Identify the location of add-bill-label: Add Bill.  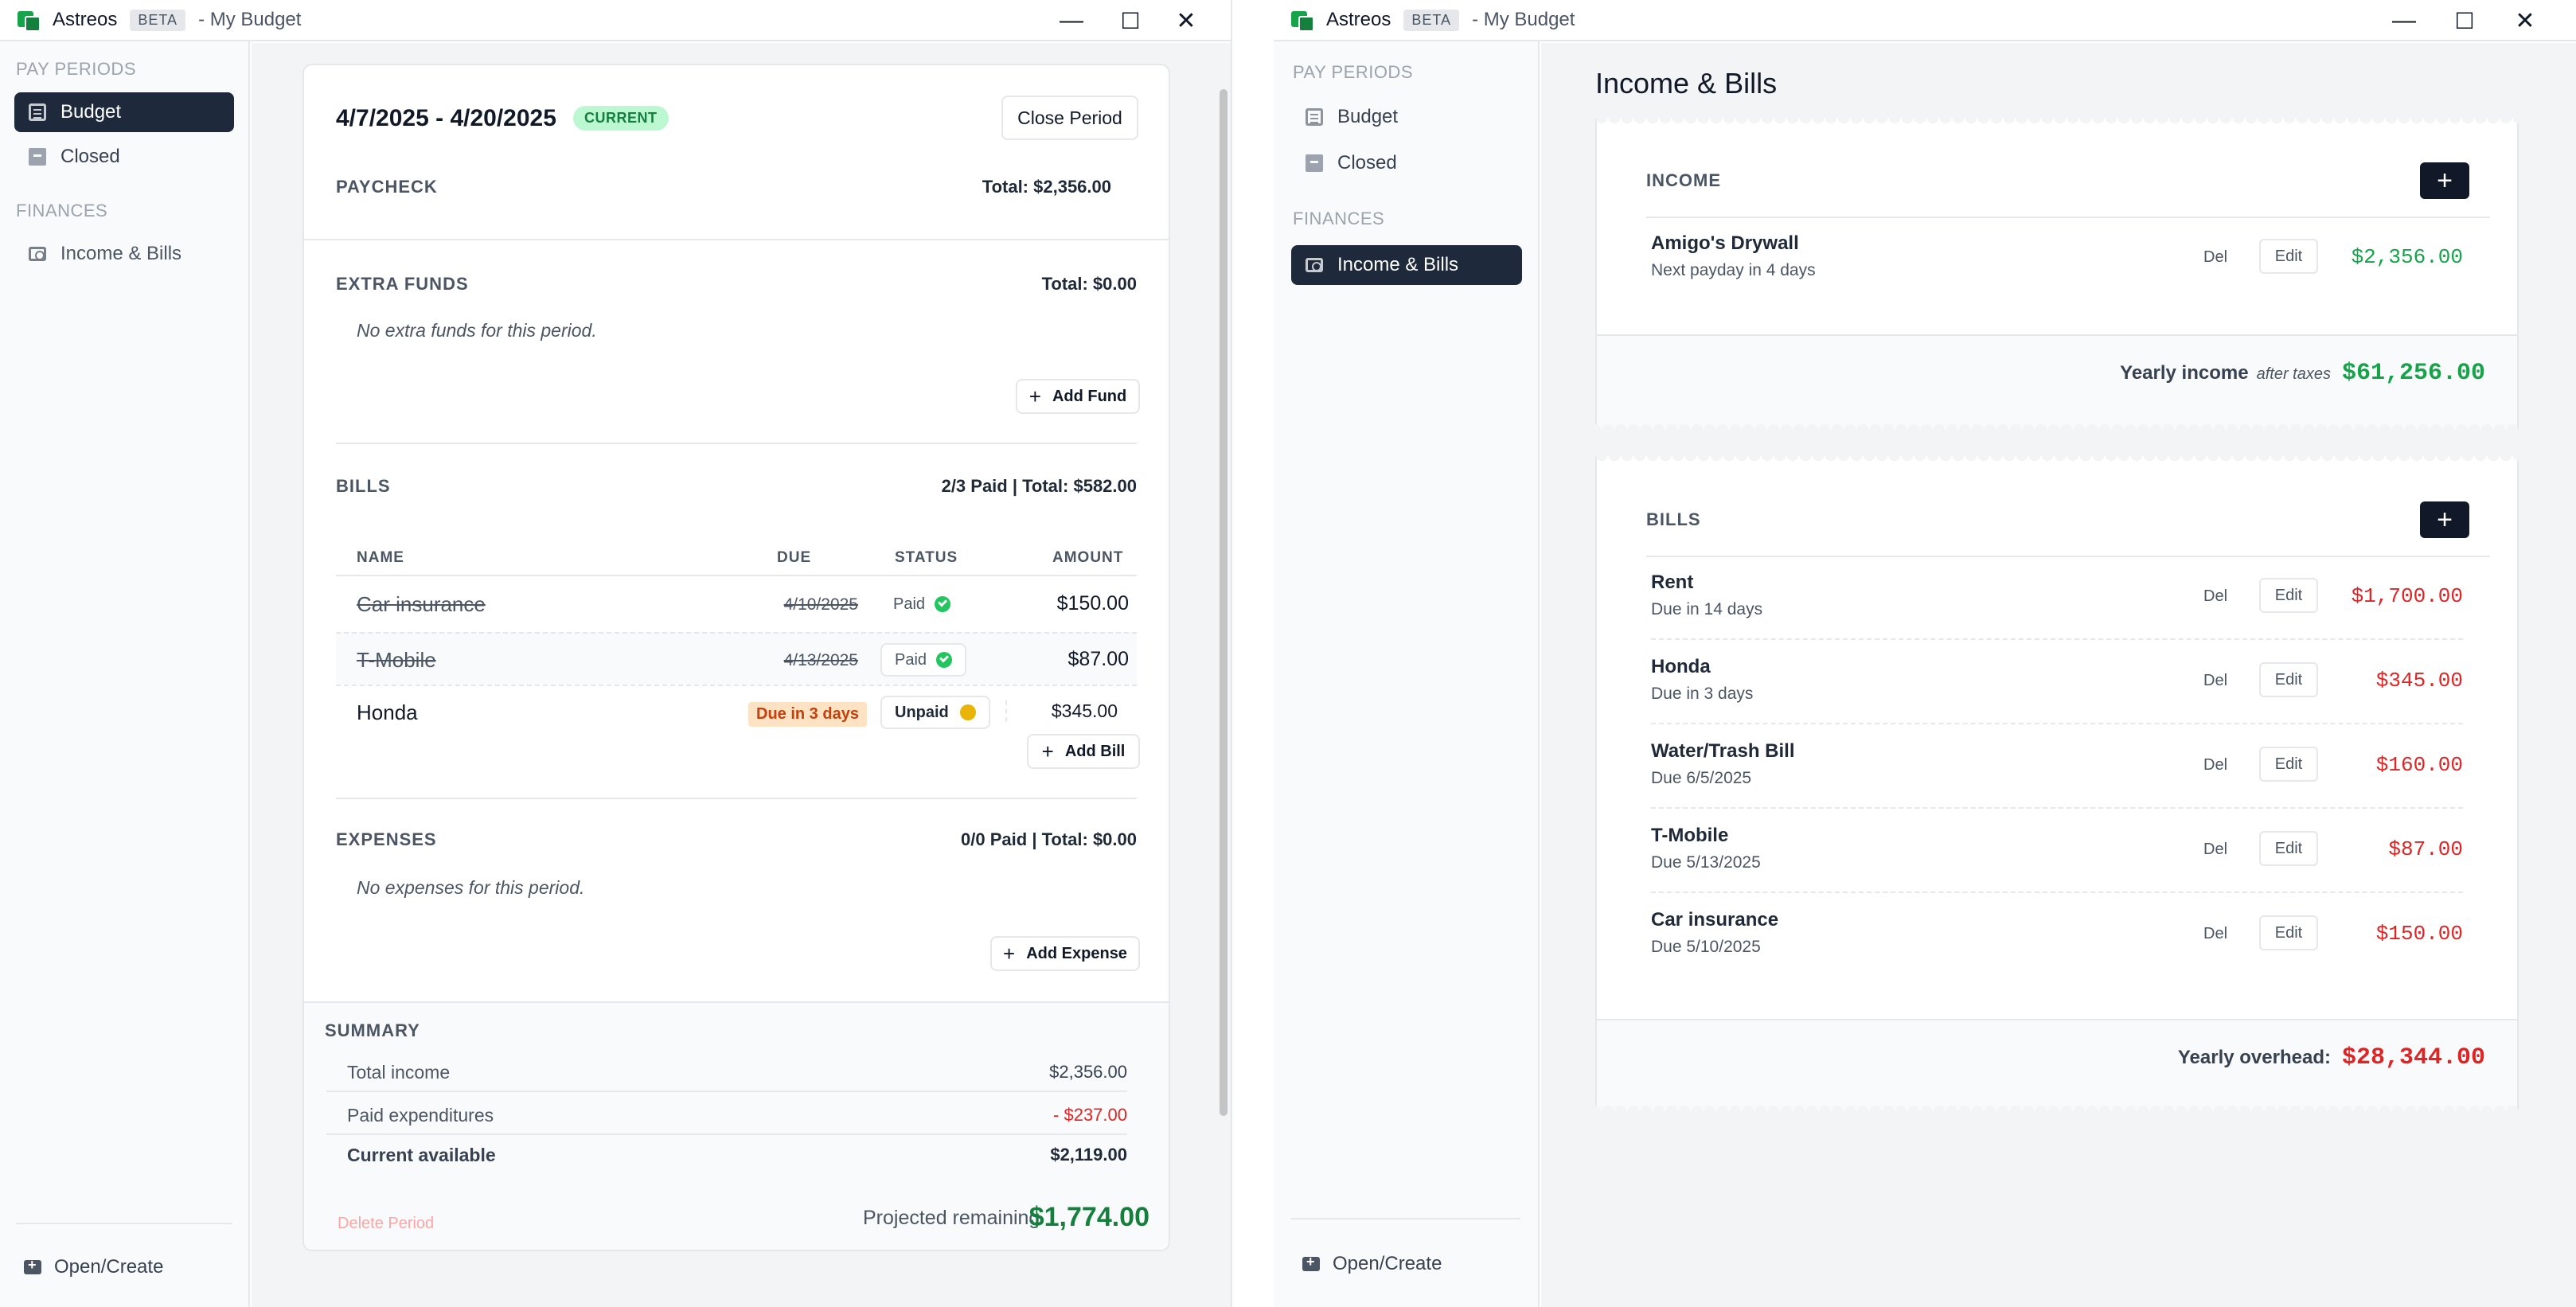
(1095, 751).